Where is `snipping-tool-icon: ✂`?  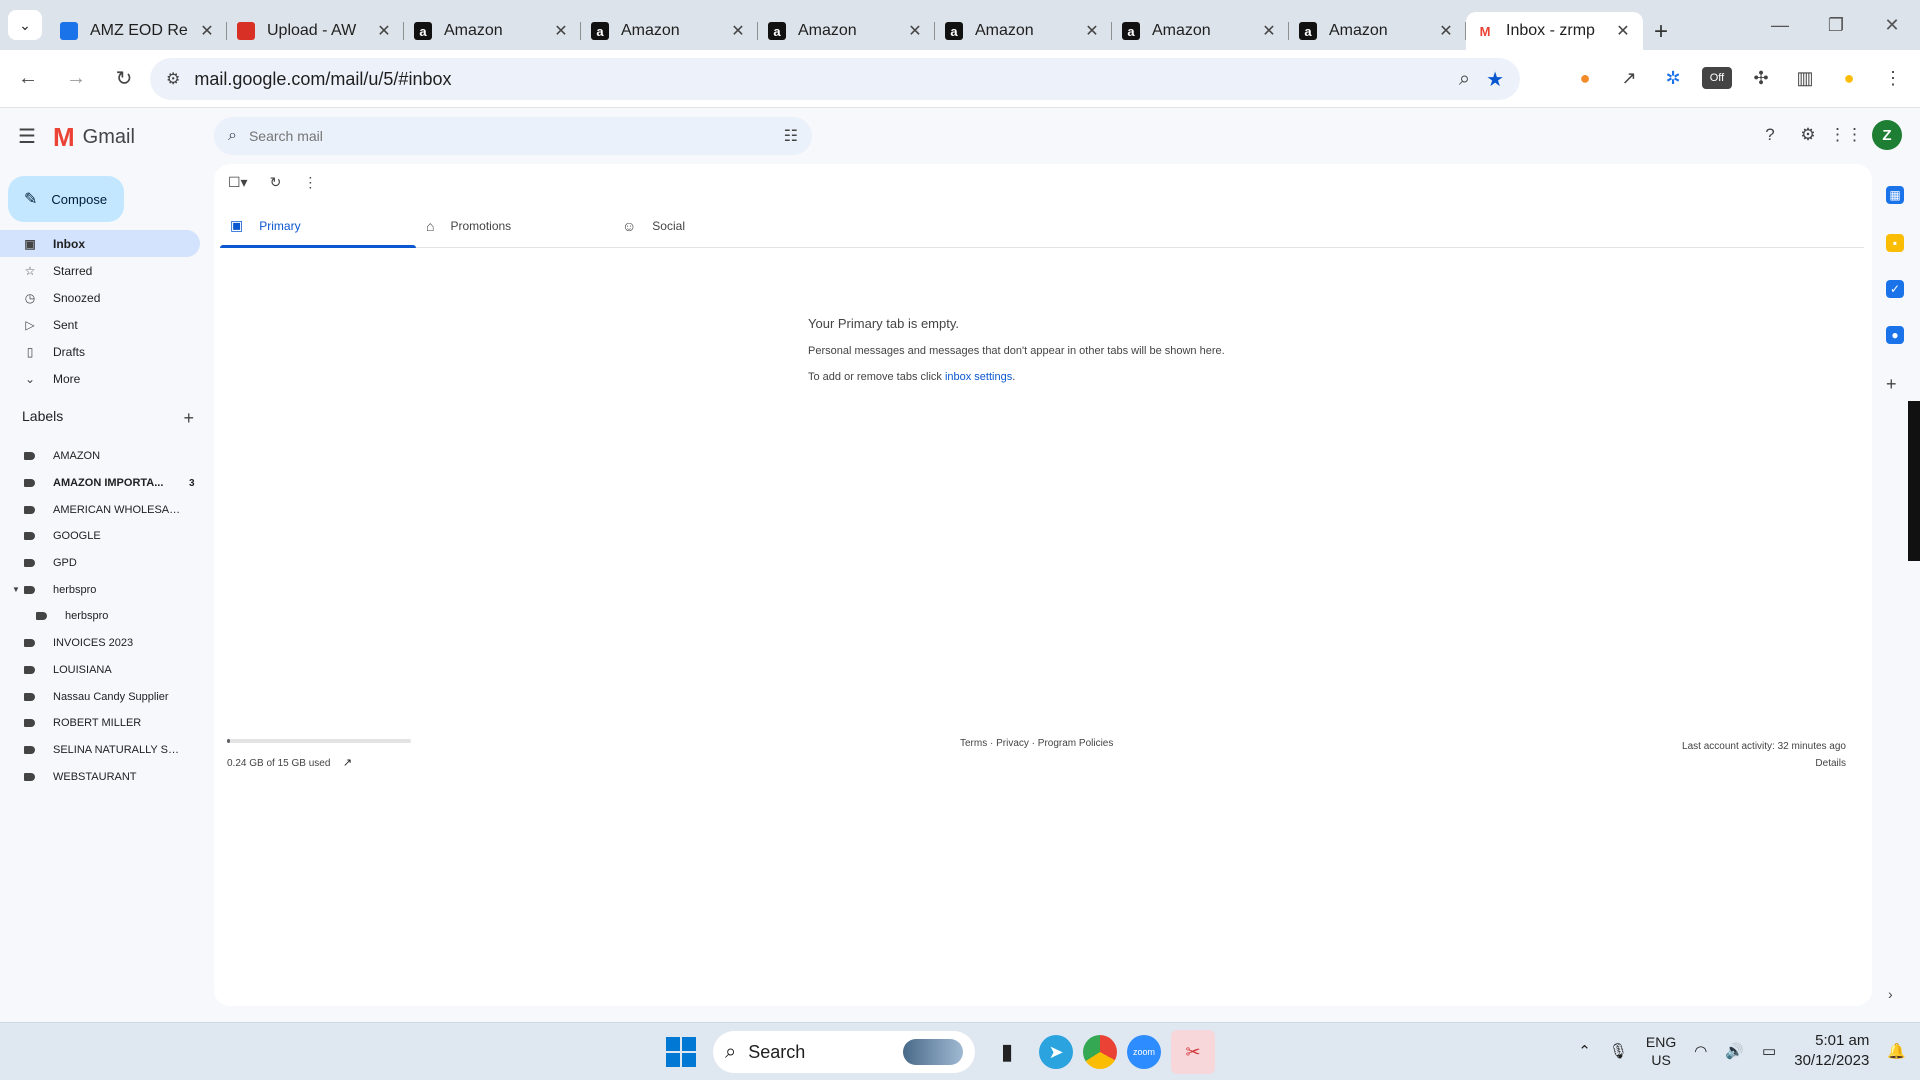 snipping-tool-icon: ✂ is located at coordinates (1193, 1052).